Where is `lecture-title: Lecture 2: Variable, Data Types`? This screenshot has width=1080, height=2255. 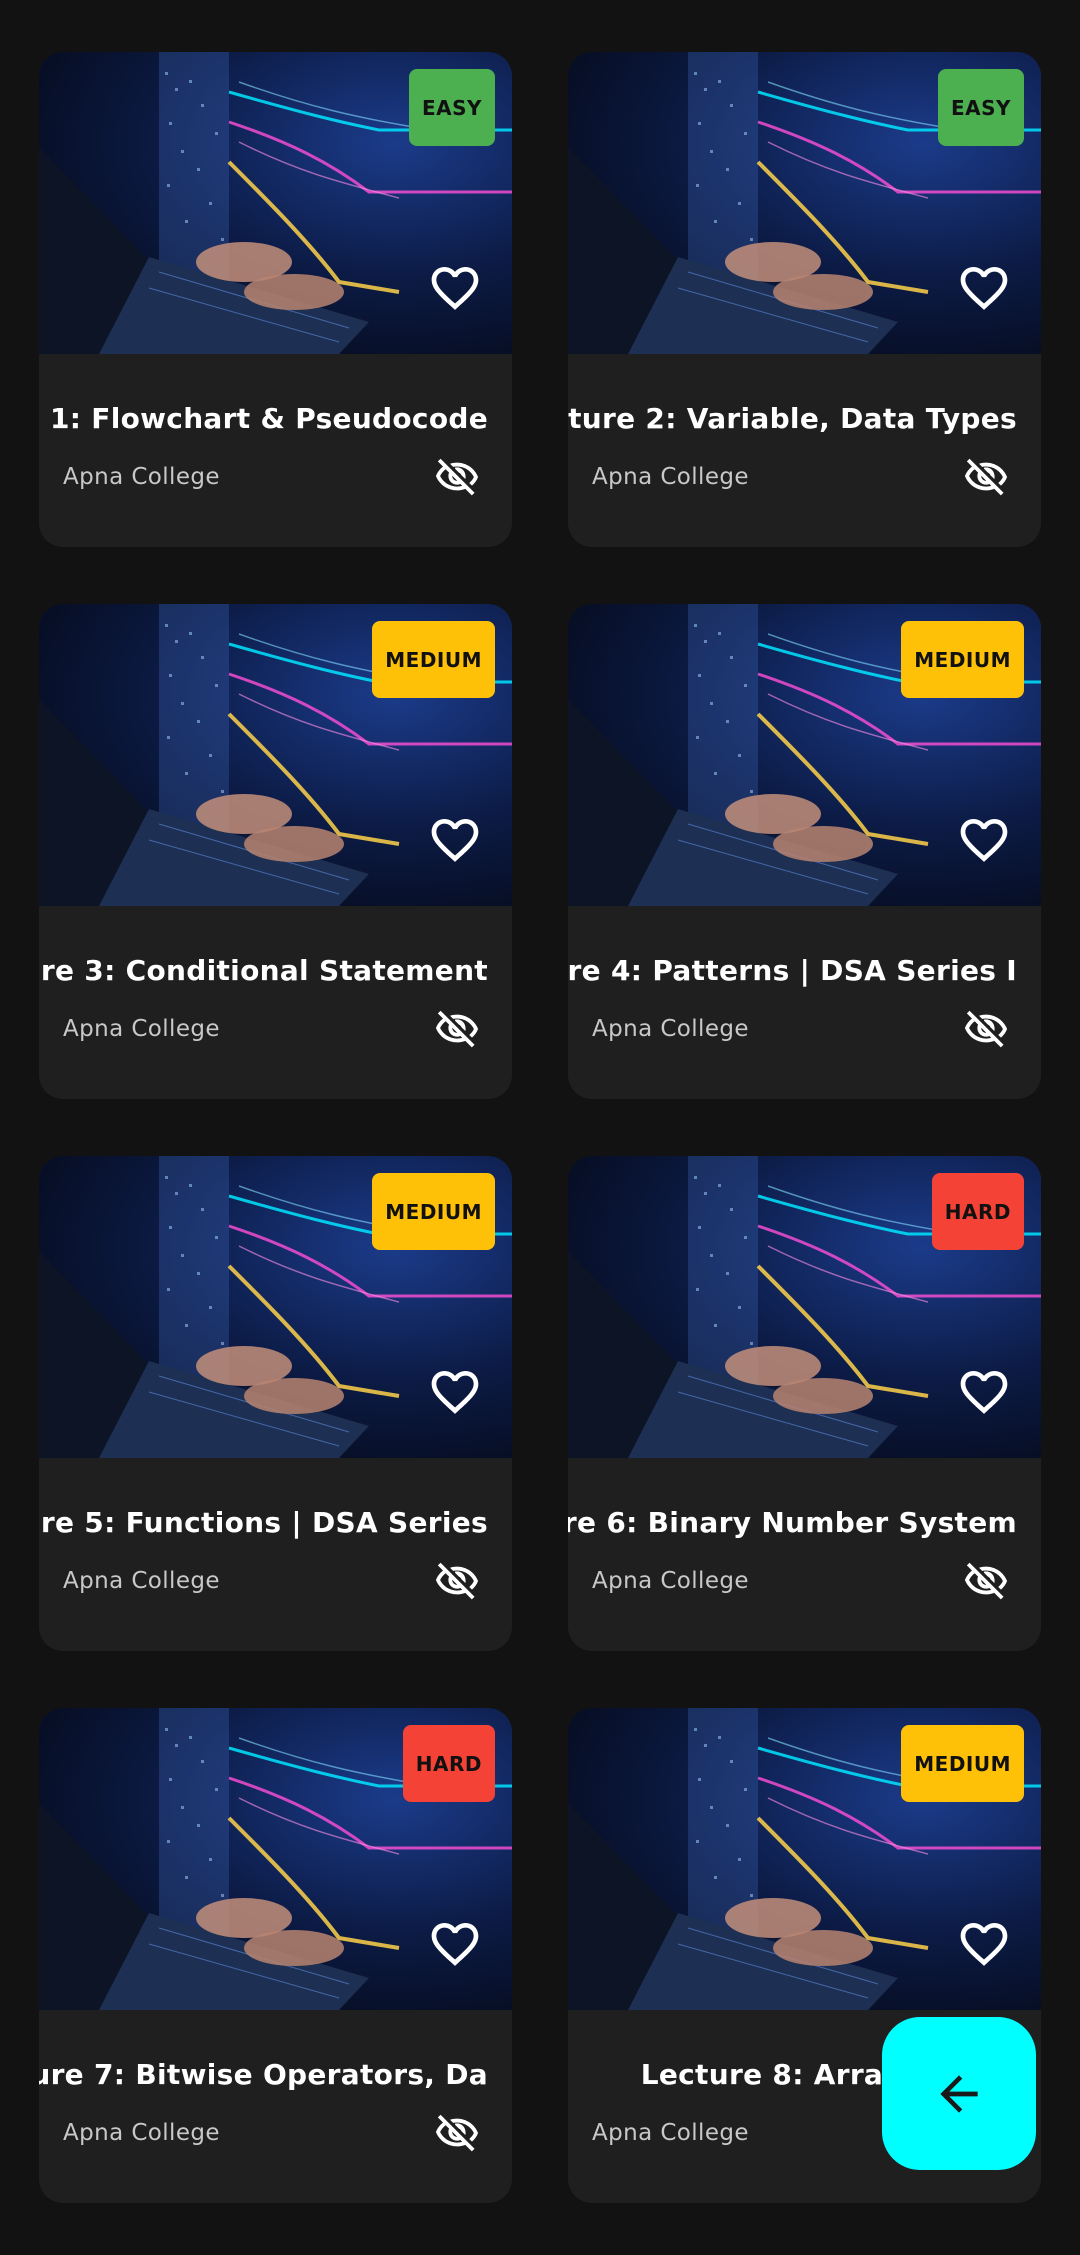 lecture-title: Lecture 2: Variable, Data Types is located at coordinates (792, 418).